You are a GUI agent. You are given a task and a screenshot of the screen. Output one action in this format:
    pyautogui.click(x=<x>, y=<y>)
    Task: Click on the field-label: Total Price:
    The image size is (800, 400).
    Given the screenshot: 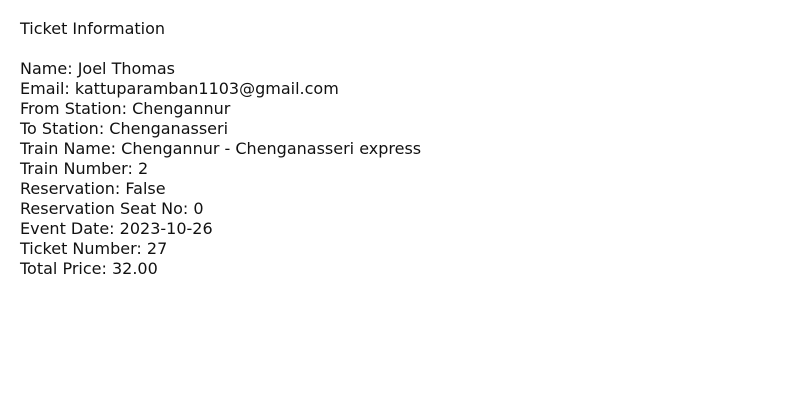 What is the action you would take?
    pyautogui.click(x=63, y=268)
    